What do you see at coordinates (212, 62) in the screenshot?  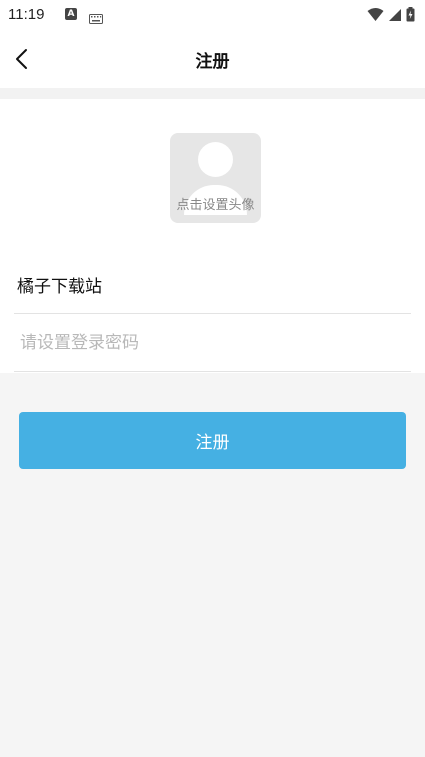 I see `page-title: 注册` at bounding box center [212, 62].